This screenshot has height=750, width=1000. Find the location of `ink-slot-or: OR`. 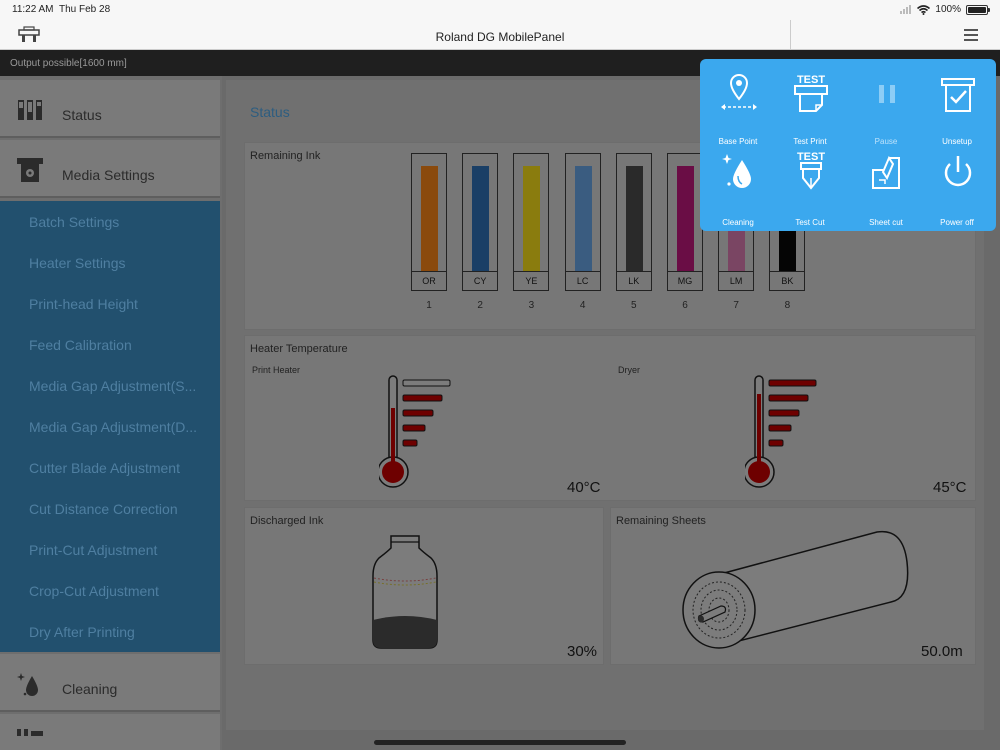

ink-slot-or: OR is located at coordinates (429, 222).